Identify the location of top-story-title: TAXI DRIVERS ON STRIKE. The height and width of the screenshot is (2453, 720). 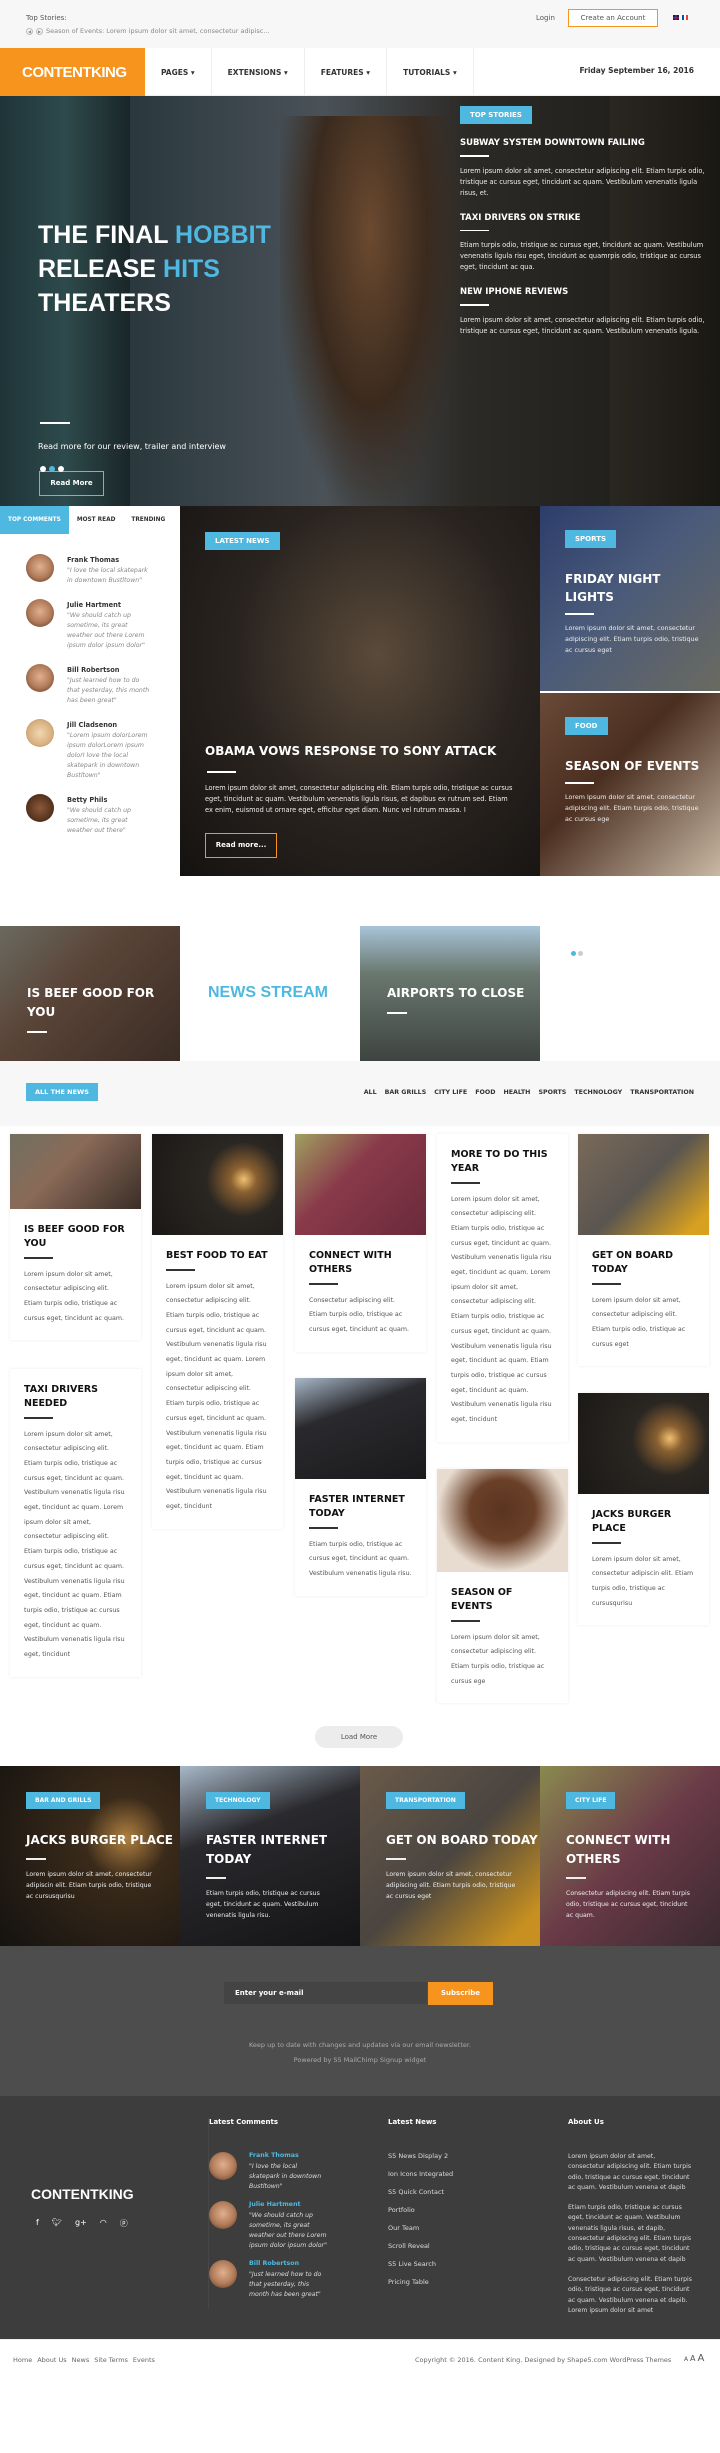
(585, 218).